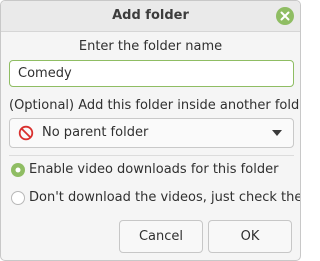  I want to click on radio-enable-downloads-label: Enable video downloads for this folder, so click(154, 169).